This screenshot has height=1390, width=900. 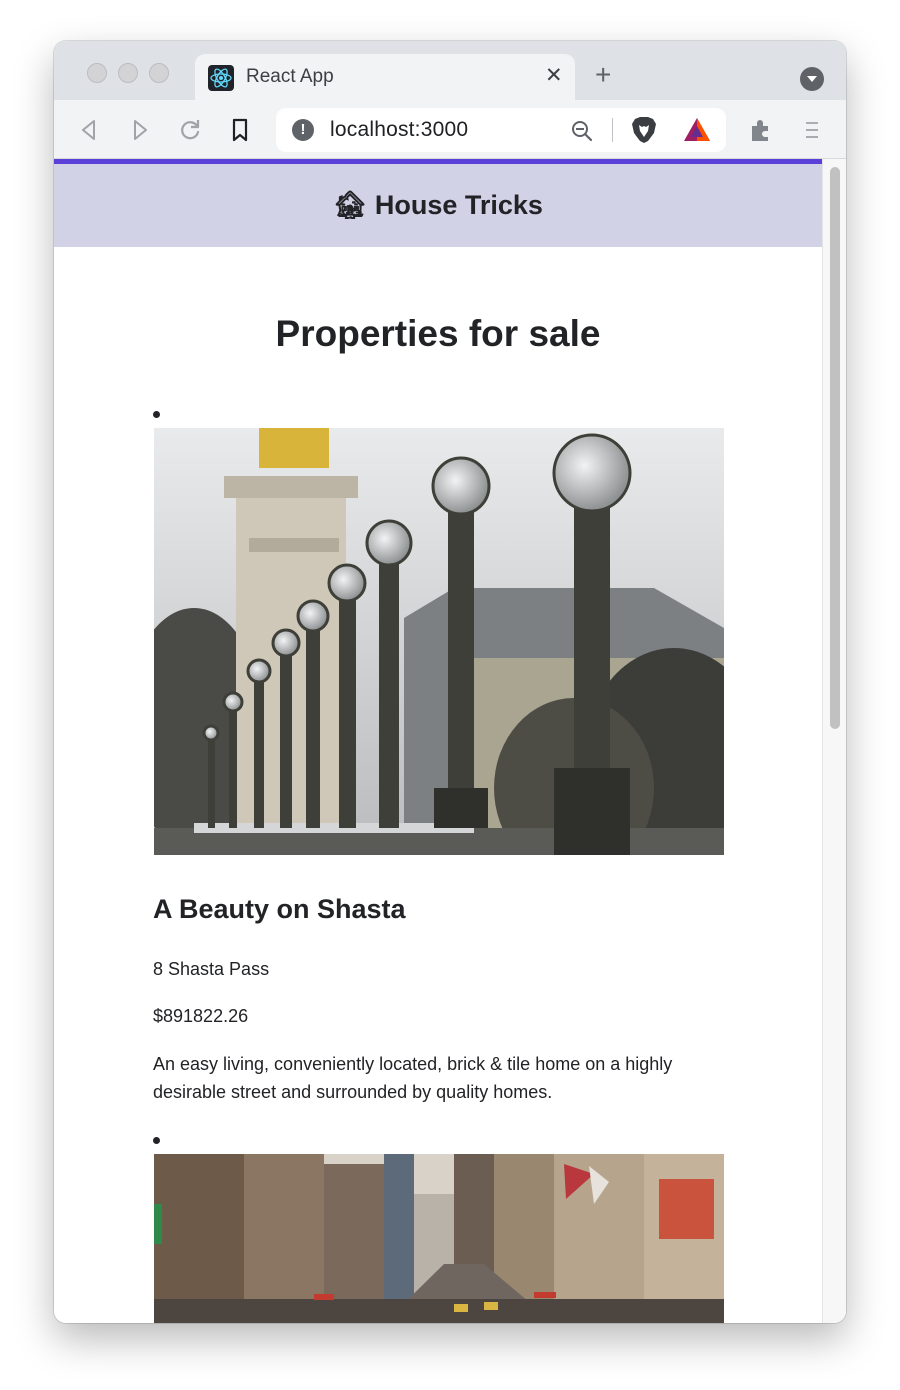 What do you see at coordinates (554, 76) in the screenshot?
I see `close-tab-icon: ✕` at bounding box center [554, 76].